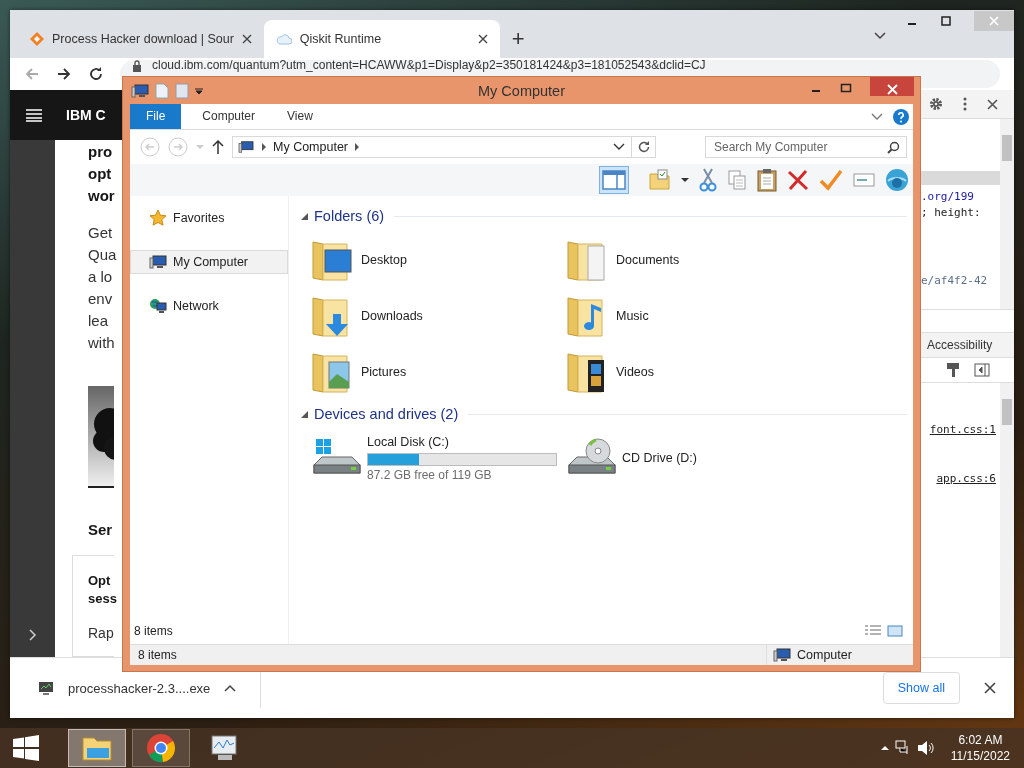 Image resolution: width=1024 pixels, height=768 pixels. What do you see at coordinates (831, 180) in the screenshot?
I see `checkmark-icon` at bounding box center [831, 180].